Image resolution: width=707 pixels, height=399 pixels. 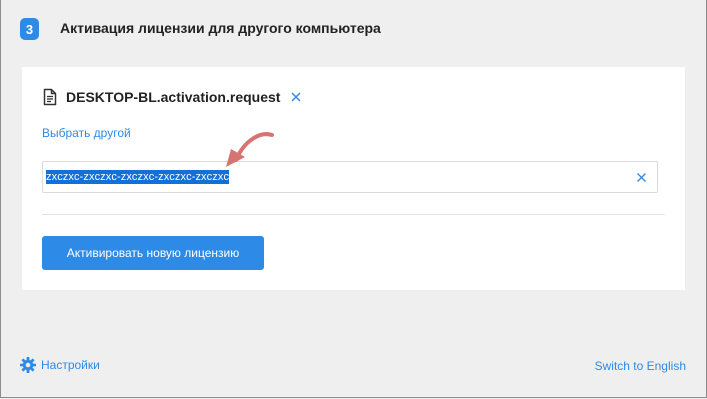 I want to click on clear-field-icon, so click(x=641, y=177).